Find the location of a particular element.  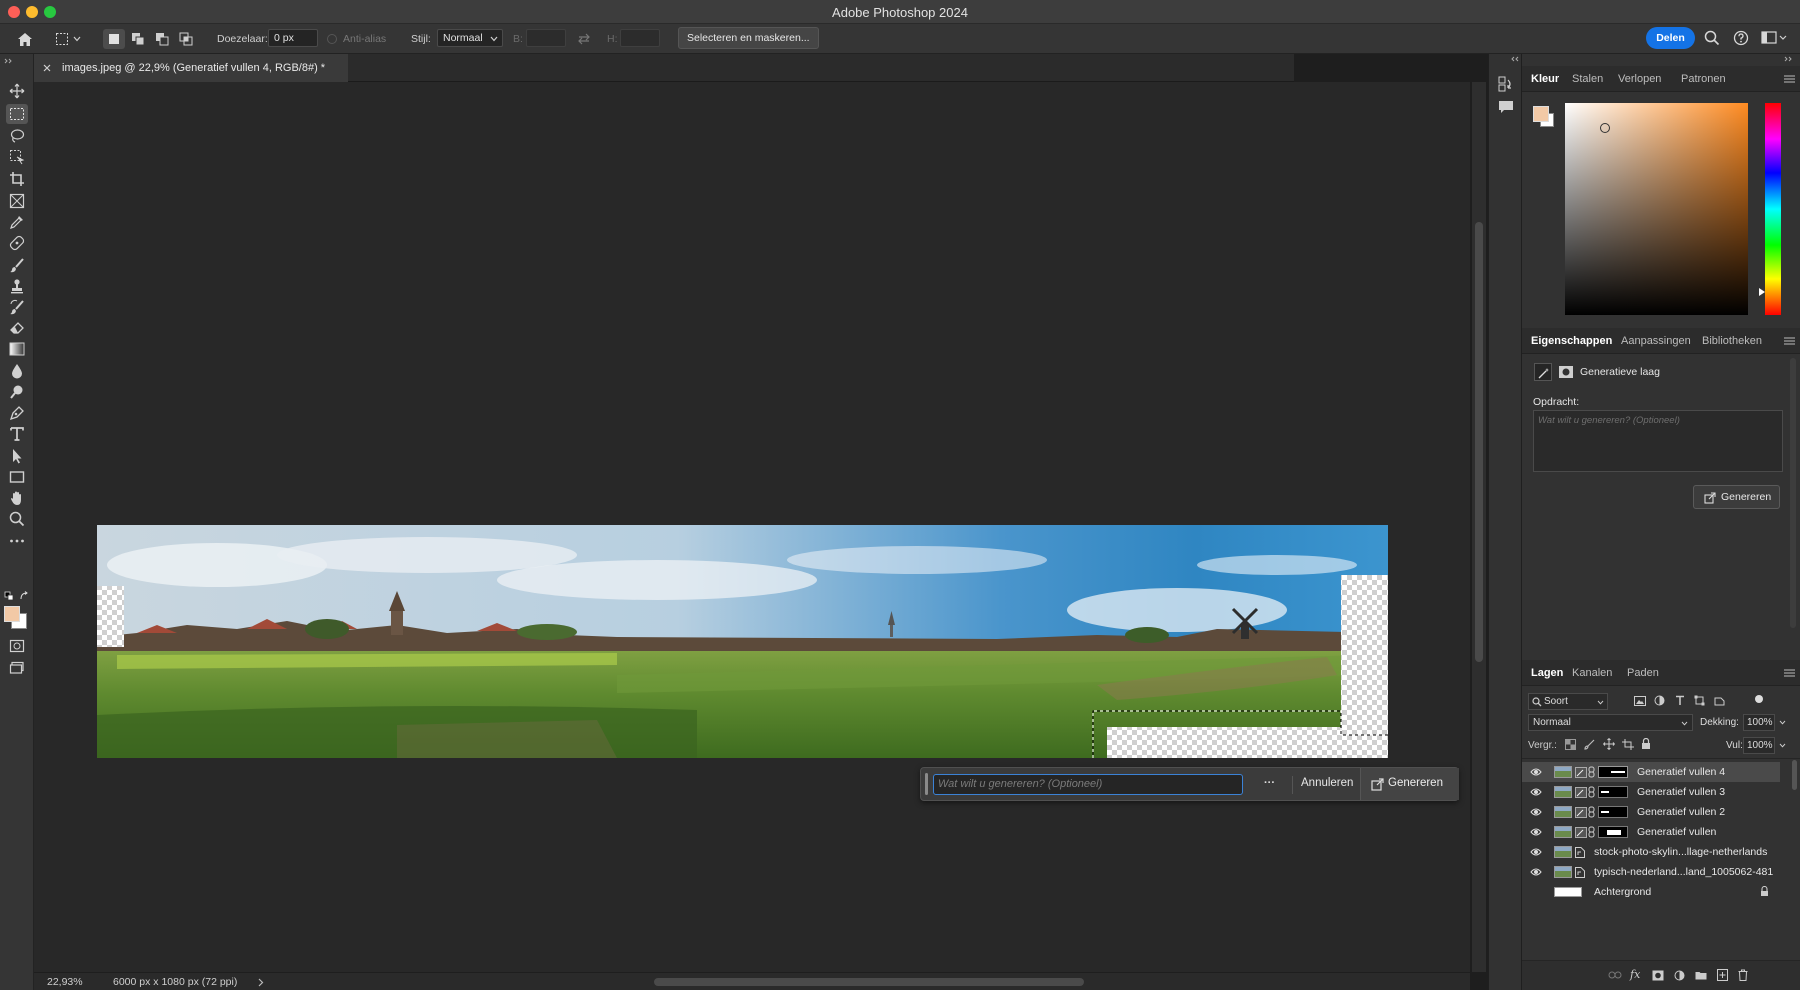

tab-libraries: Bibliotheken is located at coordinates (1732, 341).